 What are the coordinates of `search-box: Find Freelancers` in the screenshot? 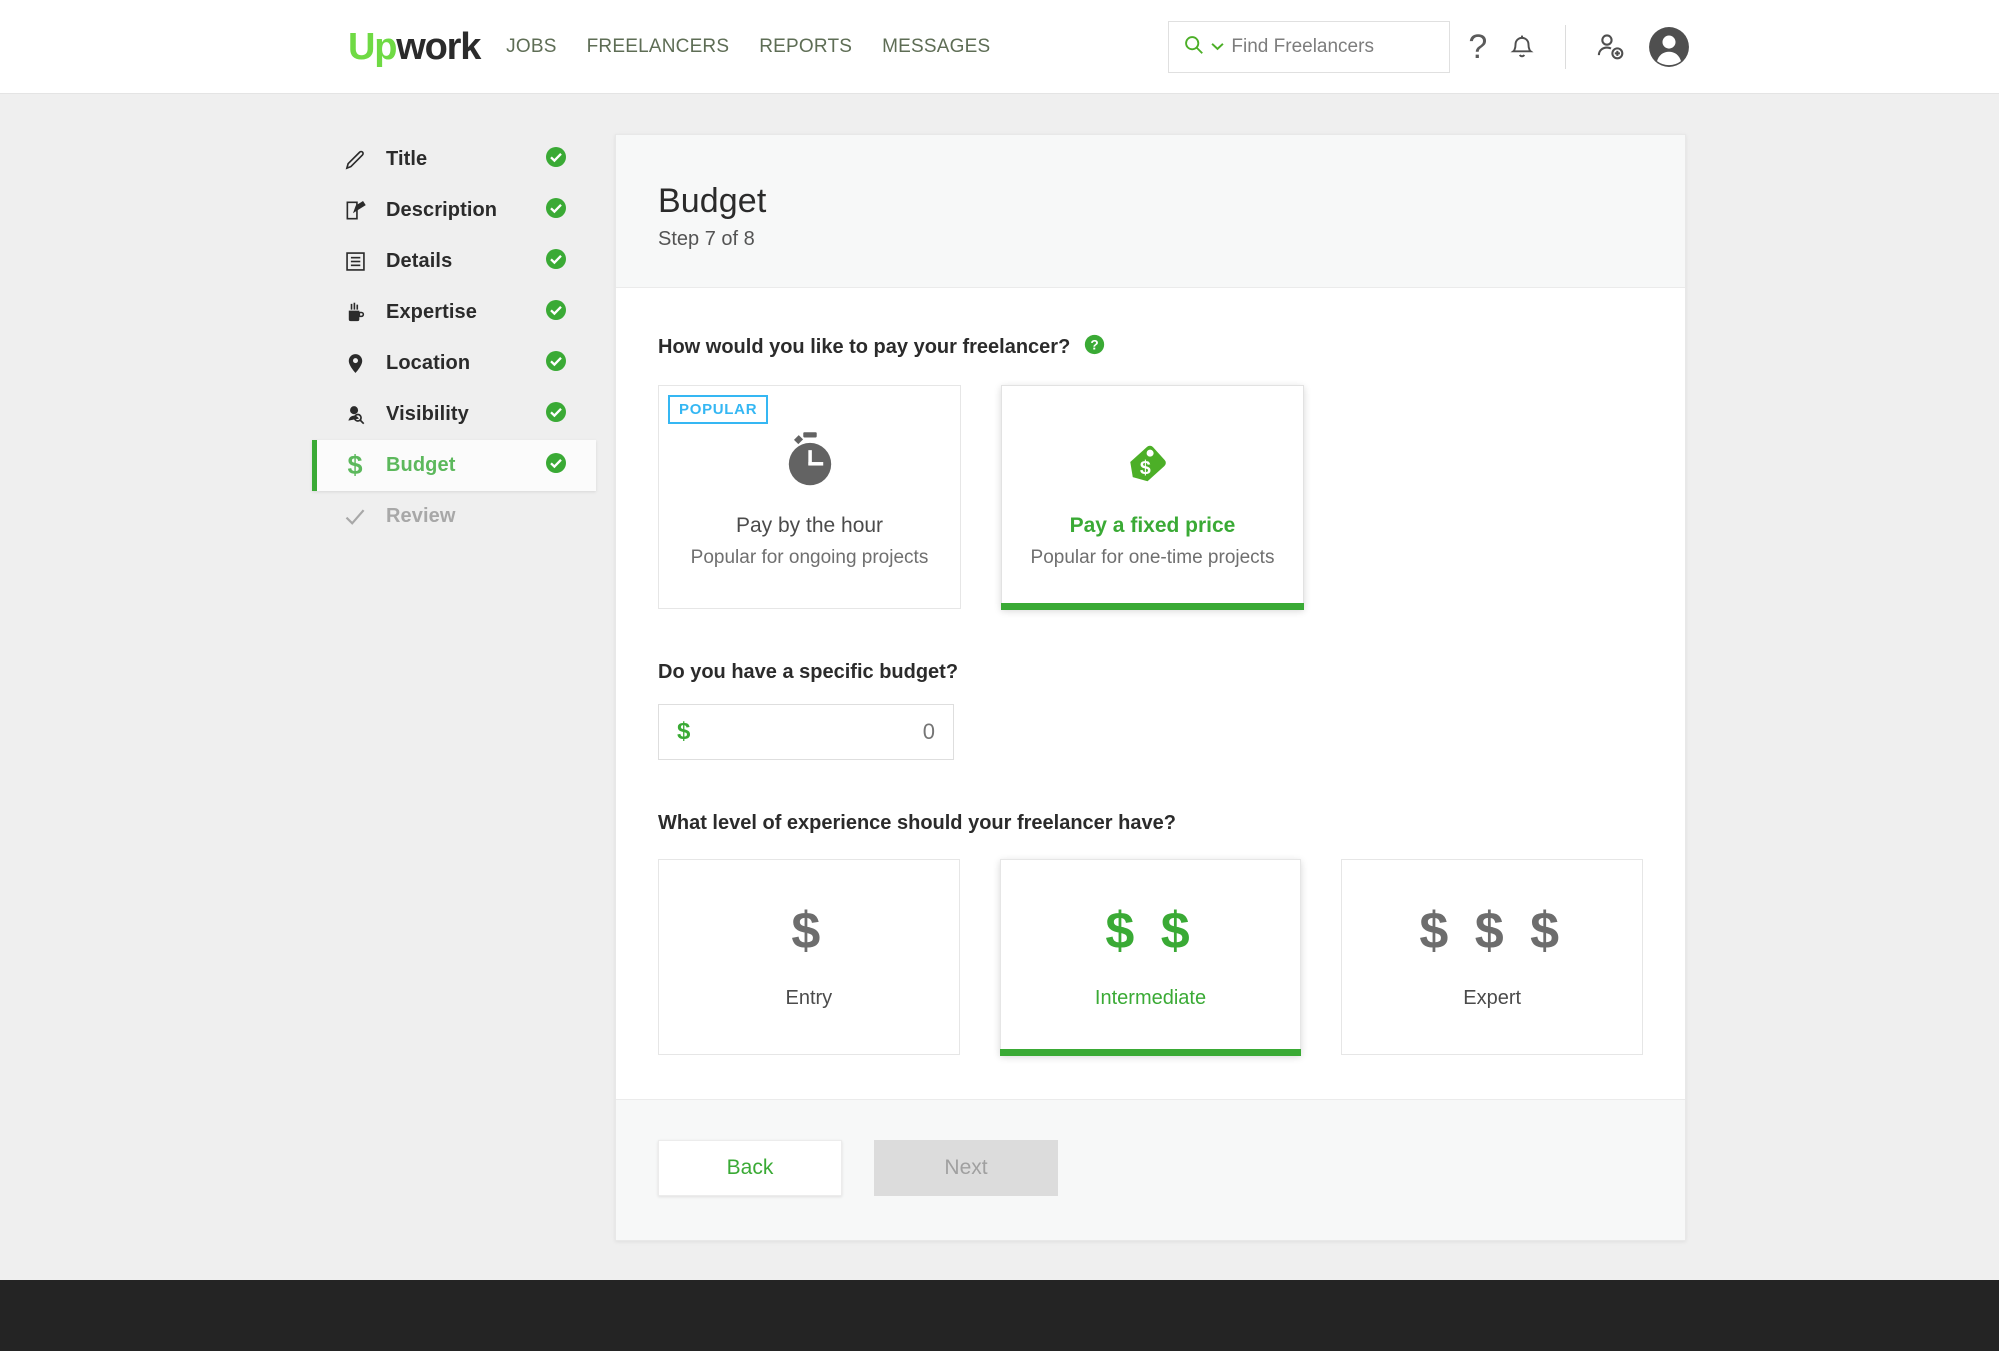 It's located at (1309, 46).